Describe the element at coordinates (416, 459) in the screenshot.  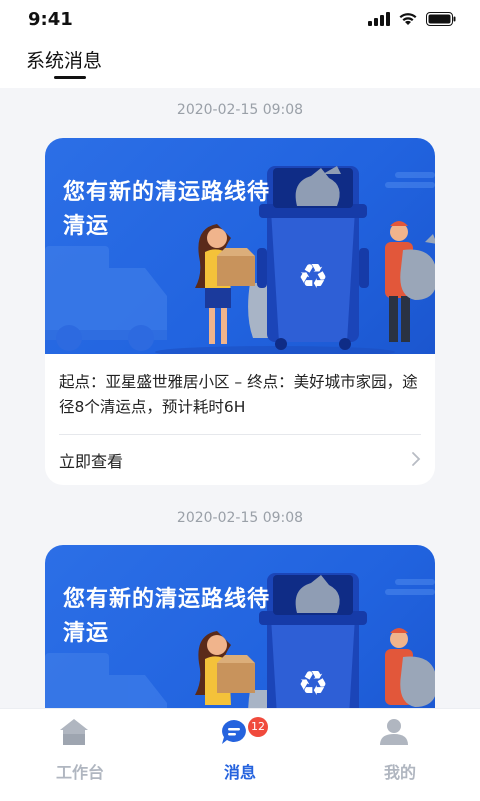
I see `chevron-right-icon` at that location.